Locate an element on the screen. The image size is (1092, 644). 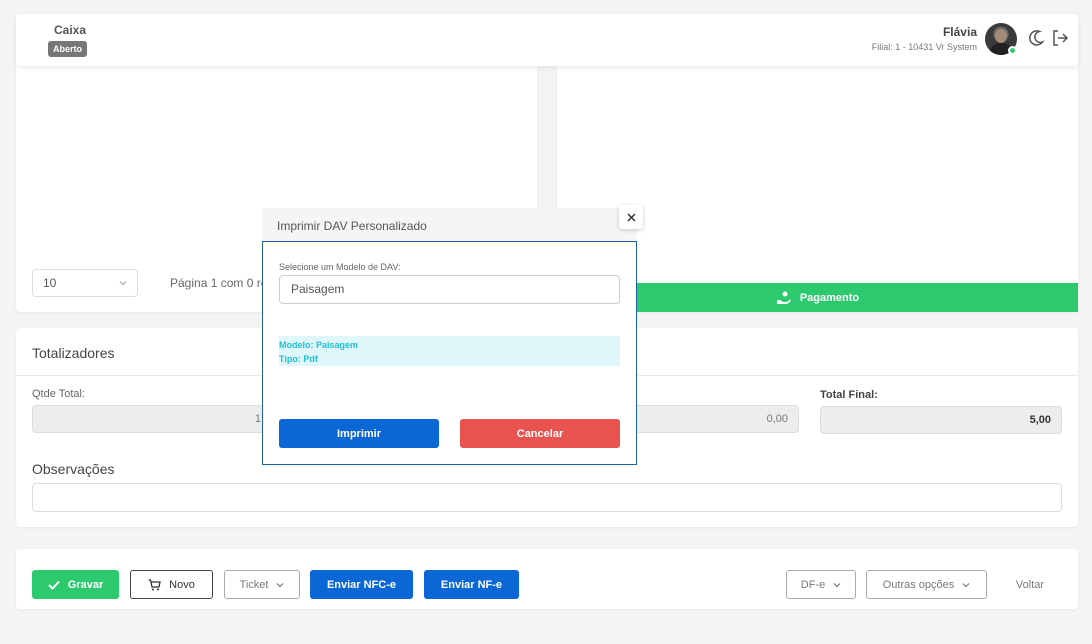
model-info-box: Modelo: Paisagem Tipo: Pdf is located at coordinates (449, 351).